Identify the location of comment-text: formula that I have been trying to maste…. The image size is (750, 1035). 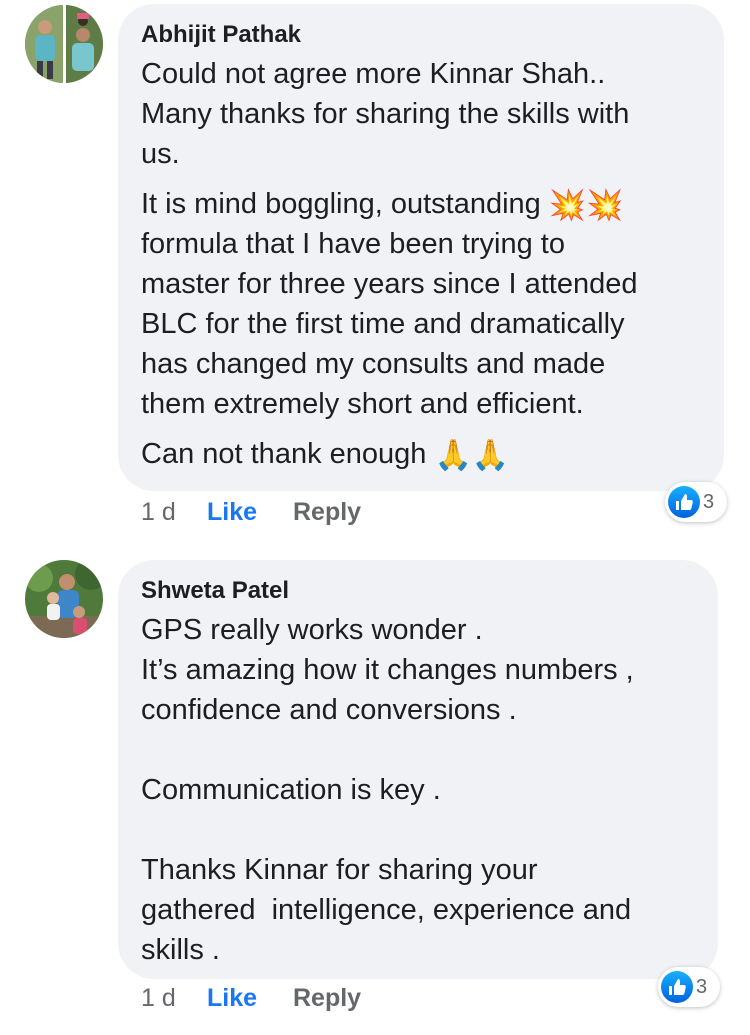
(389, 324).